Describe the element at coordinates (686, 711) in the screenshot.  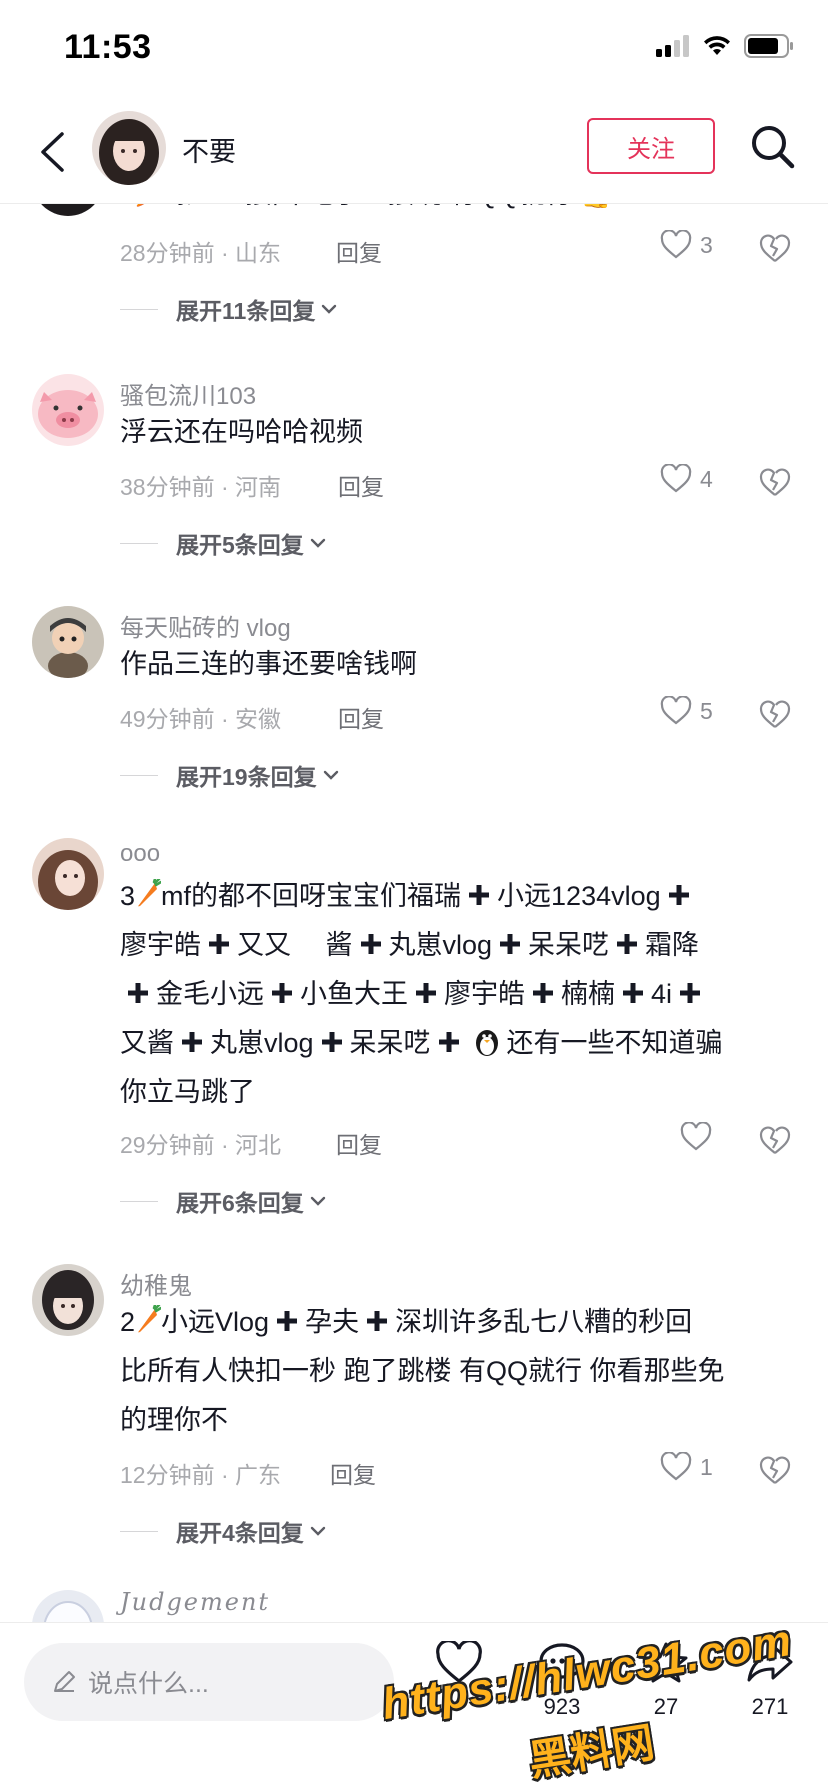
I see `like-button: 5` at that location.